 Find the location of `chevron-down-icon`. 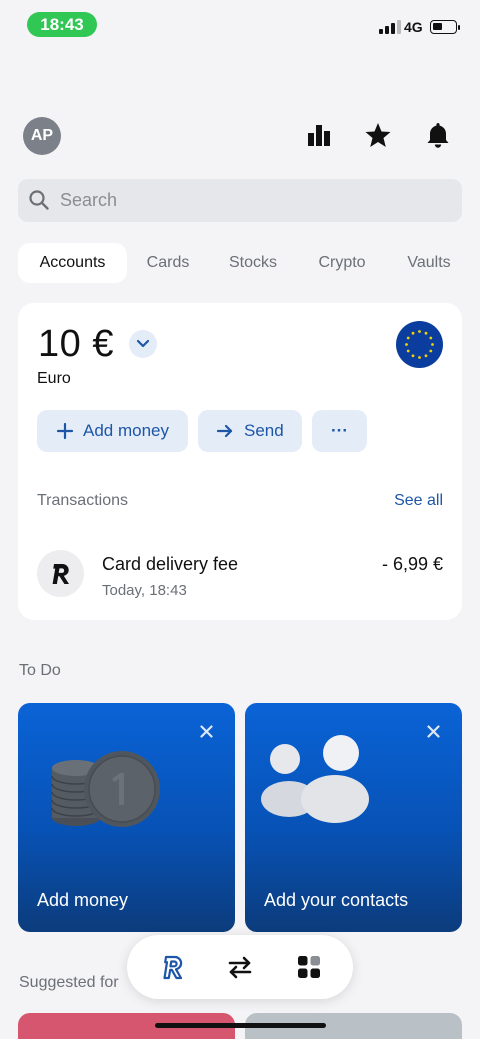

chevron-down-icon is located at coordinates (143, 343).